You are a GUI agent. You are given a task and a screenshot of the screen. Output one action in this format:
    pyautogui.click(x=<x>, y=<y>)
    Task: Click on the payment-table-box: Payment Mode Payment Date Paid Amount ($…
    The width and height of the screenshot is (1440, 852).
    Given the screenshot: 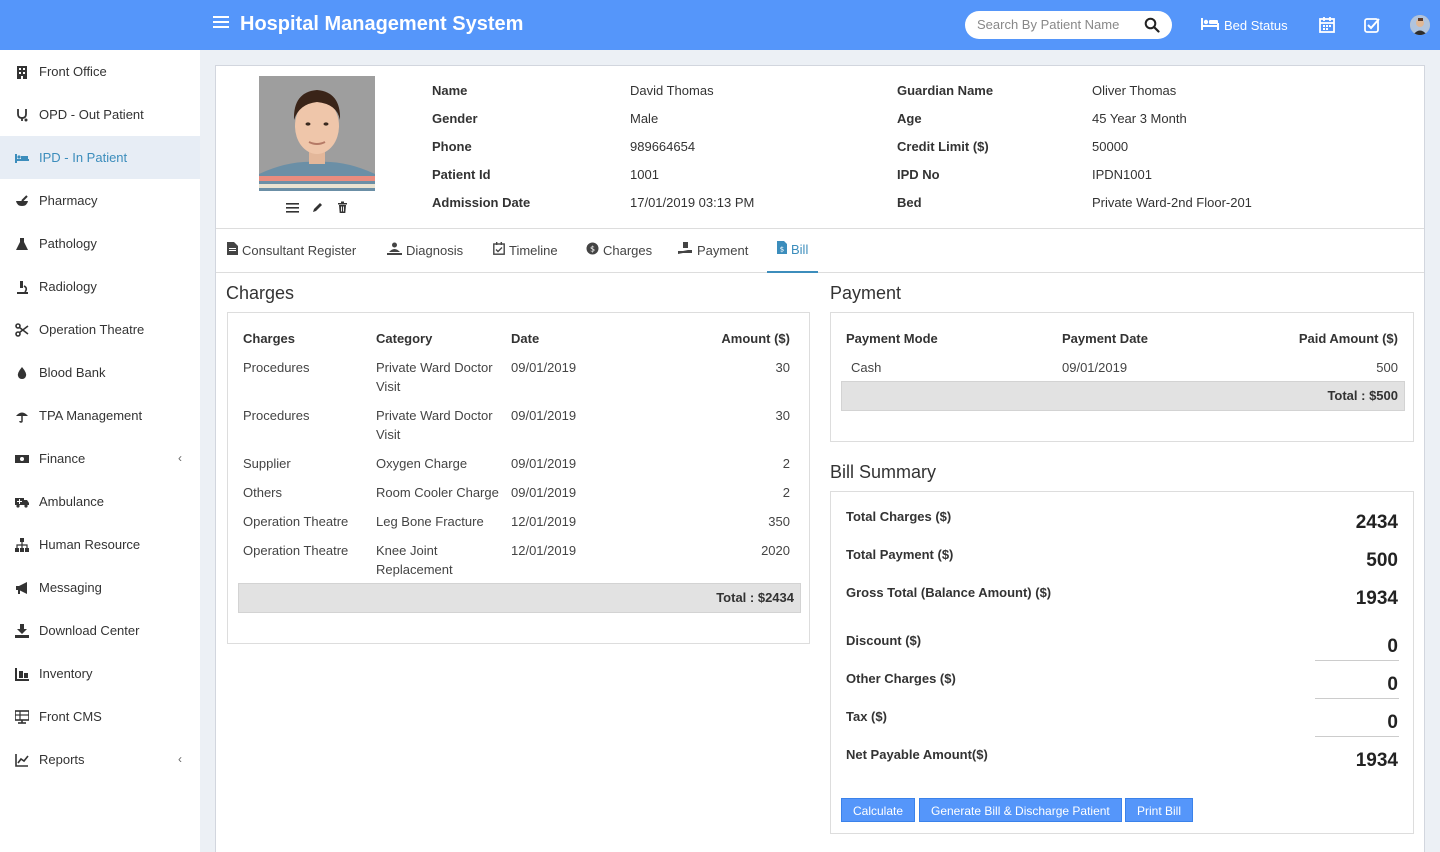 What is the action you would take?
    pyautogui.click(x=1122, y=377)
    